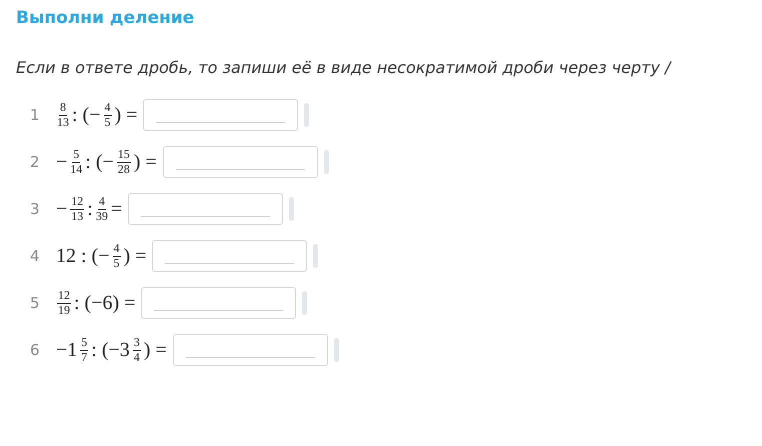 The width and height of the screenshot is (762, 446). What do you see at coordinates (137, 350) in the screenshot?
I see `fraction: 3 4` at bounding box center [137, 350].